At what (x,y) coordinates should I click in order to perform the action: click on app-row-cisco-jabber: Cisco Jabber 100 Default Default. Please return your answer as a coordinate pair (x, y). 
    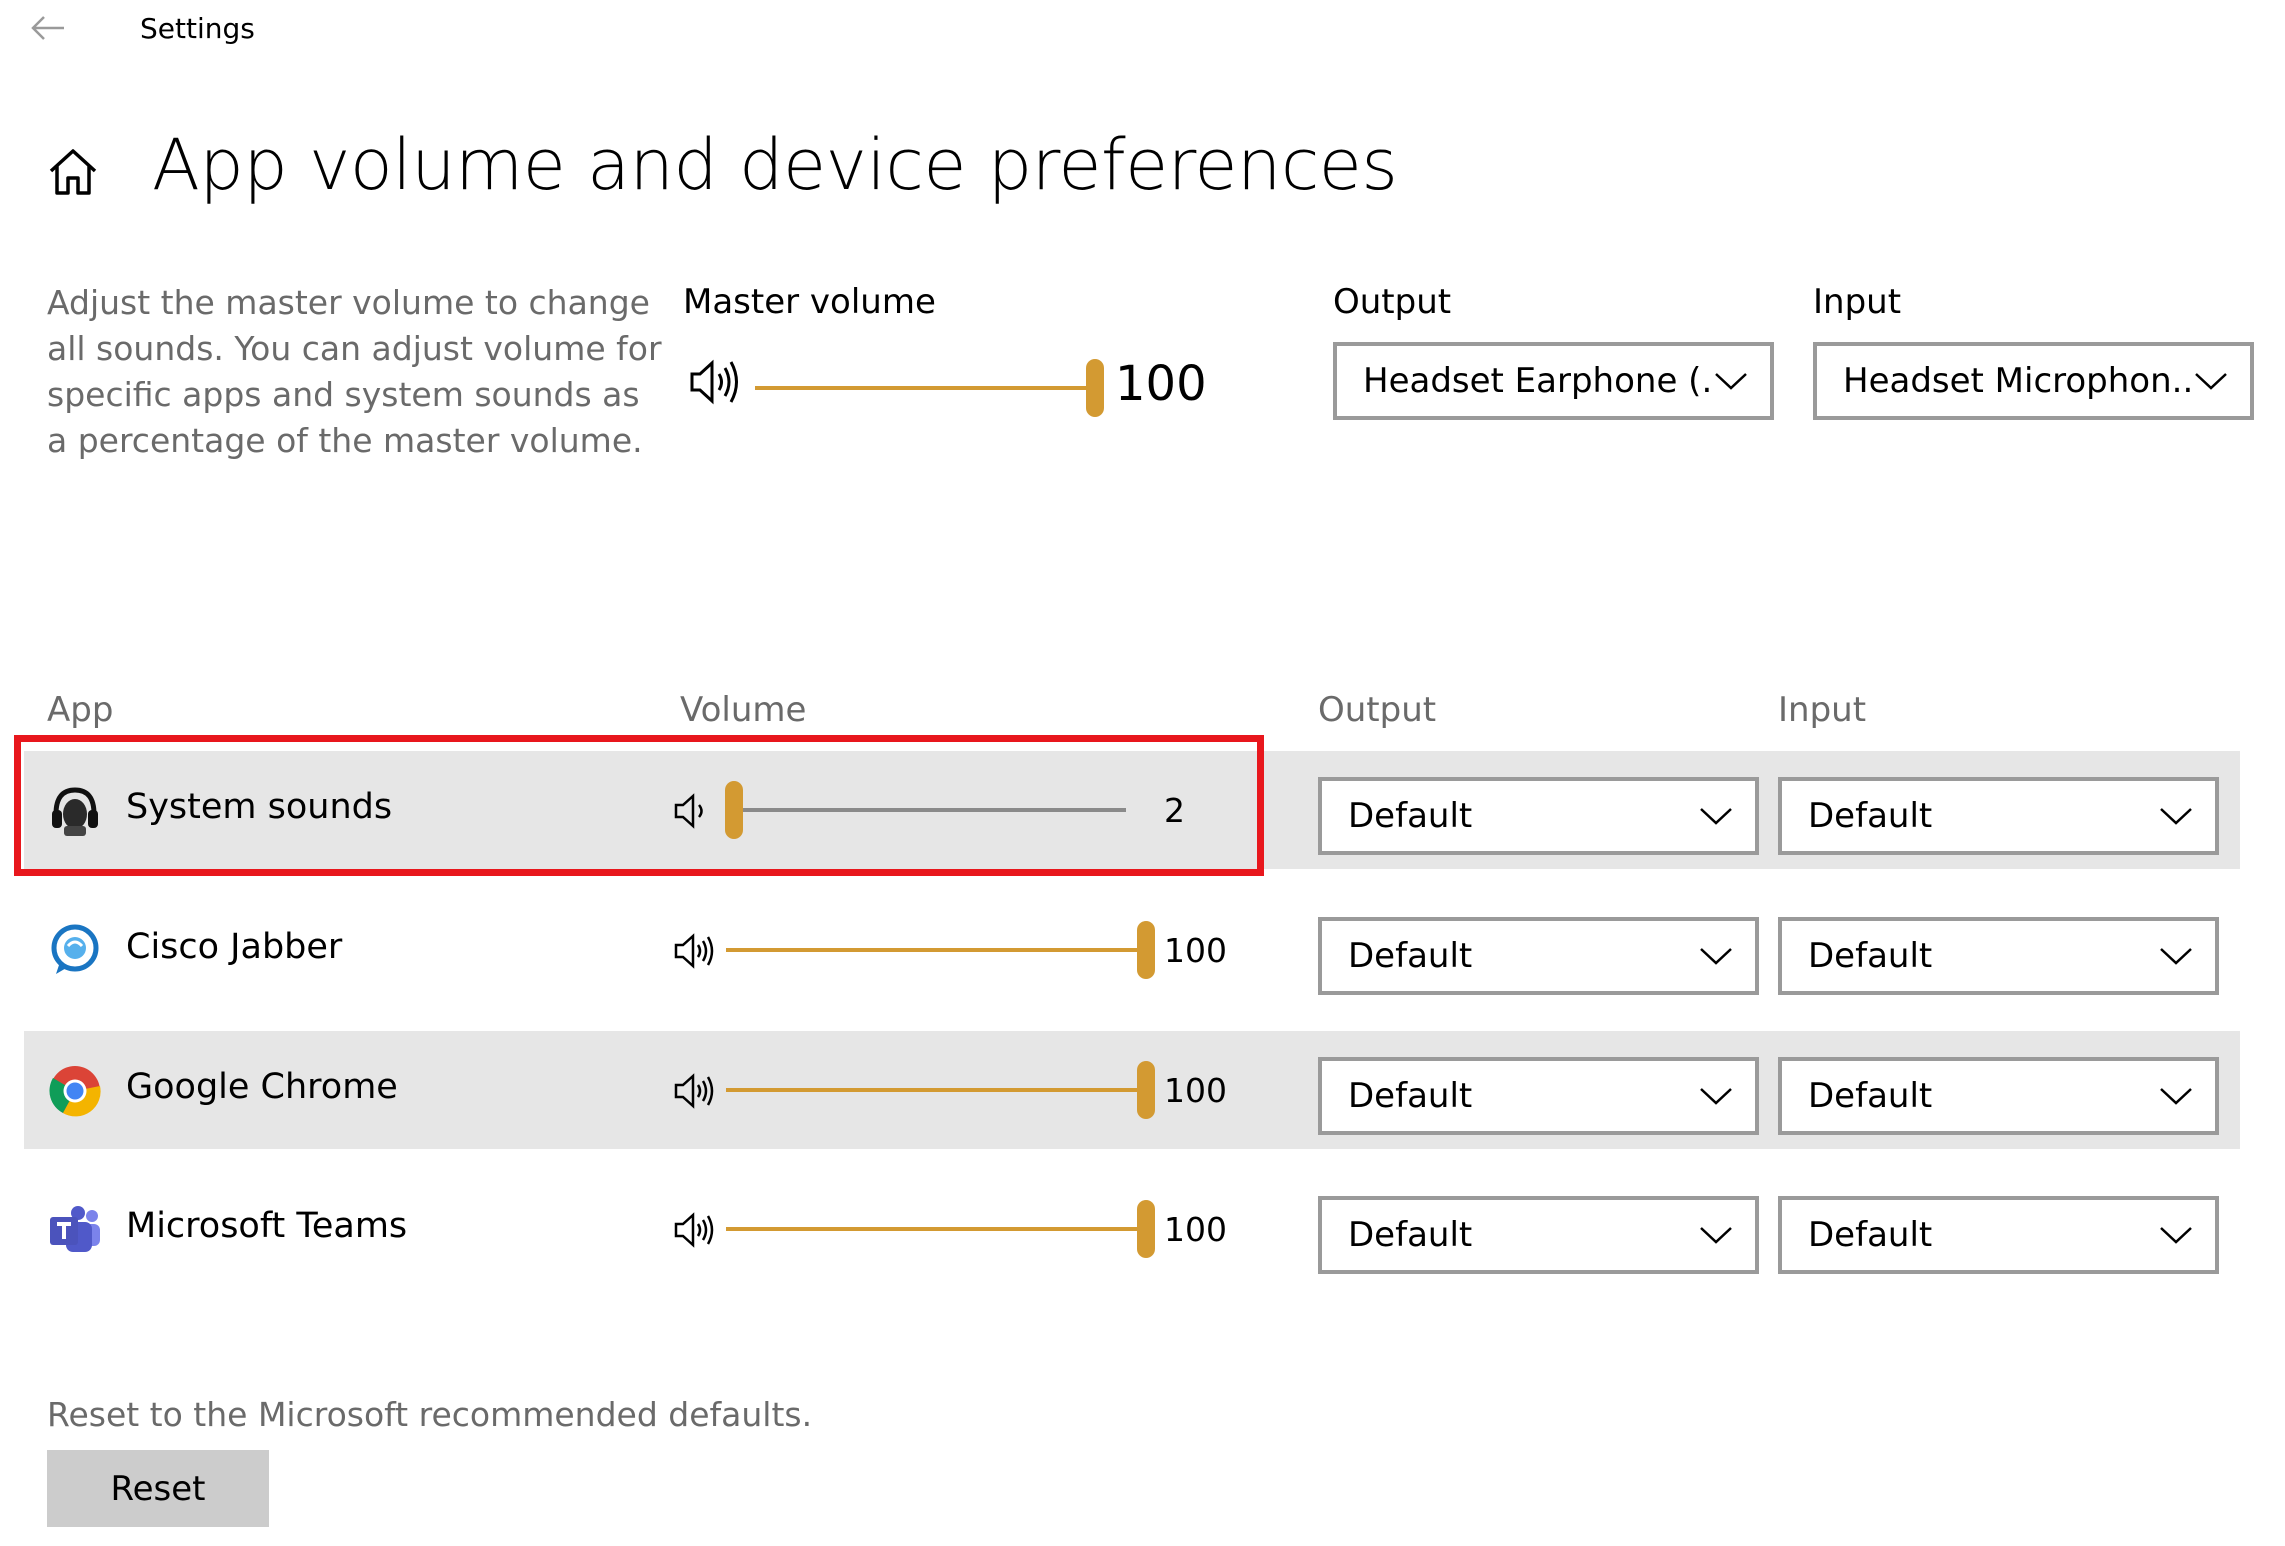
    Looking at the image, I should click on (1132, 950).